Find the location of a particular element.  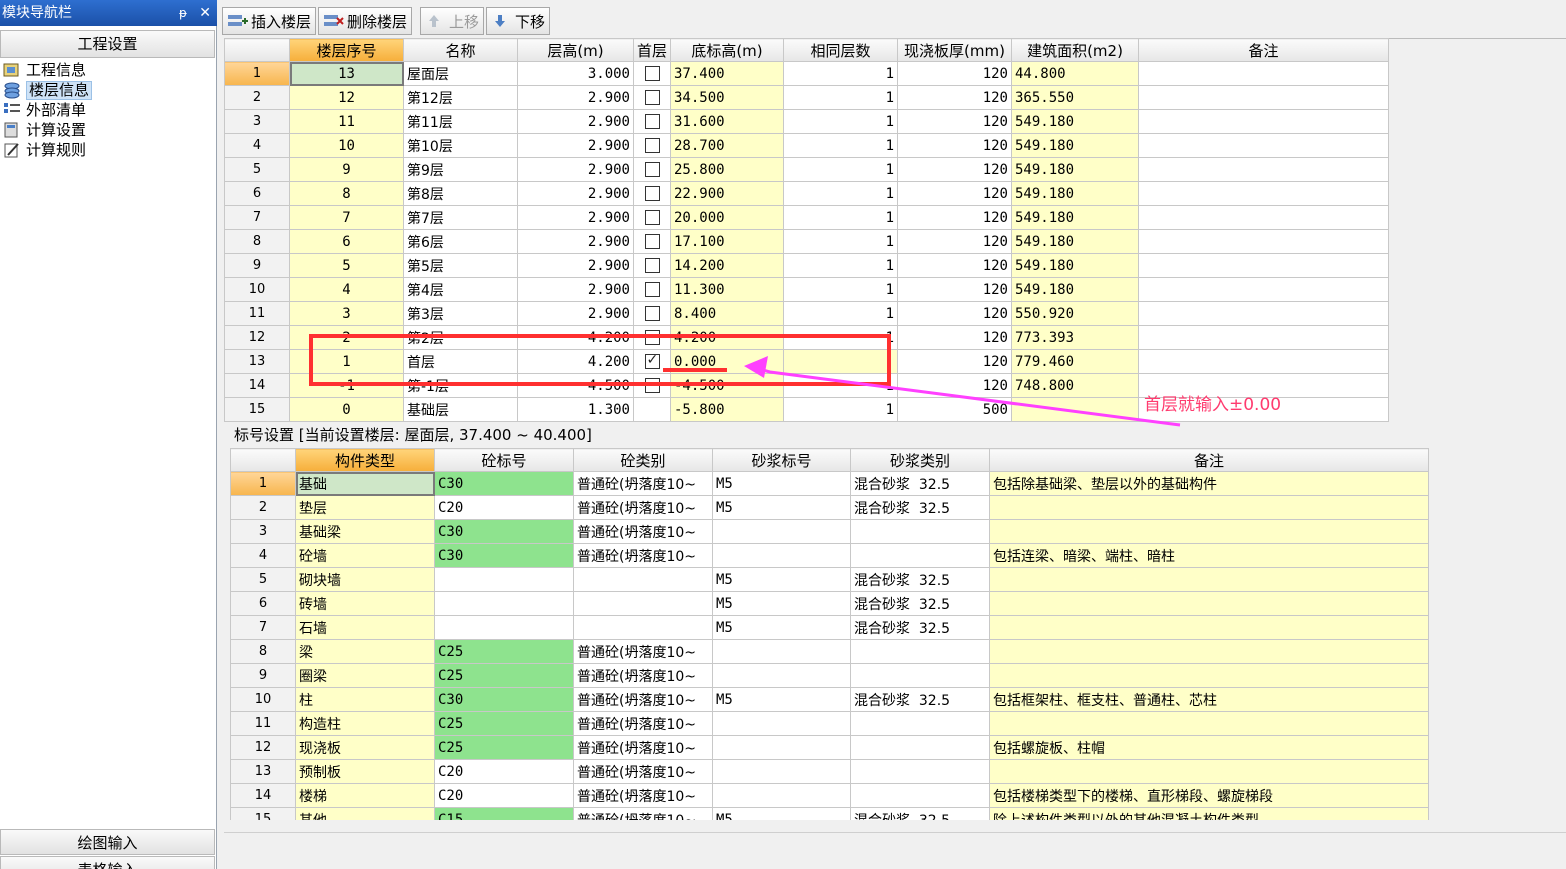

concrete-grade-cell: C20 is located at coordinates (504, 507).